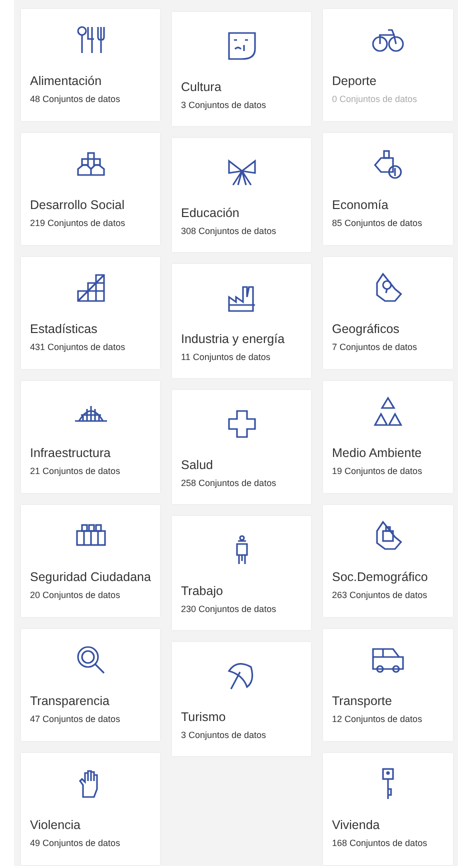 This screenshot has height=866, width=458. I want to click on dataset-count: 85 Conjuntos de datos, so click(378, 223).